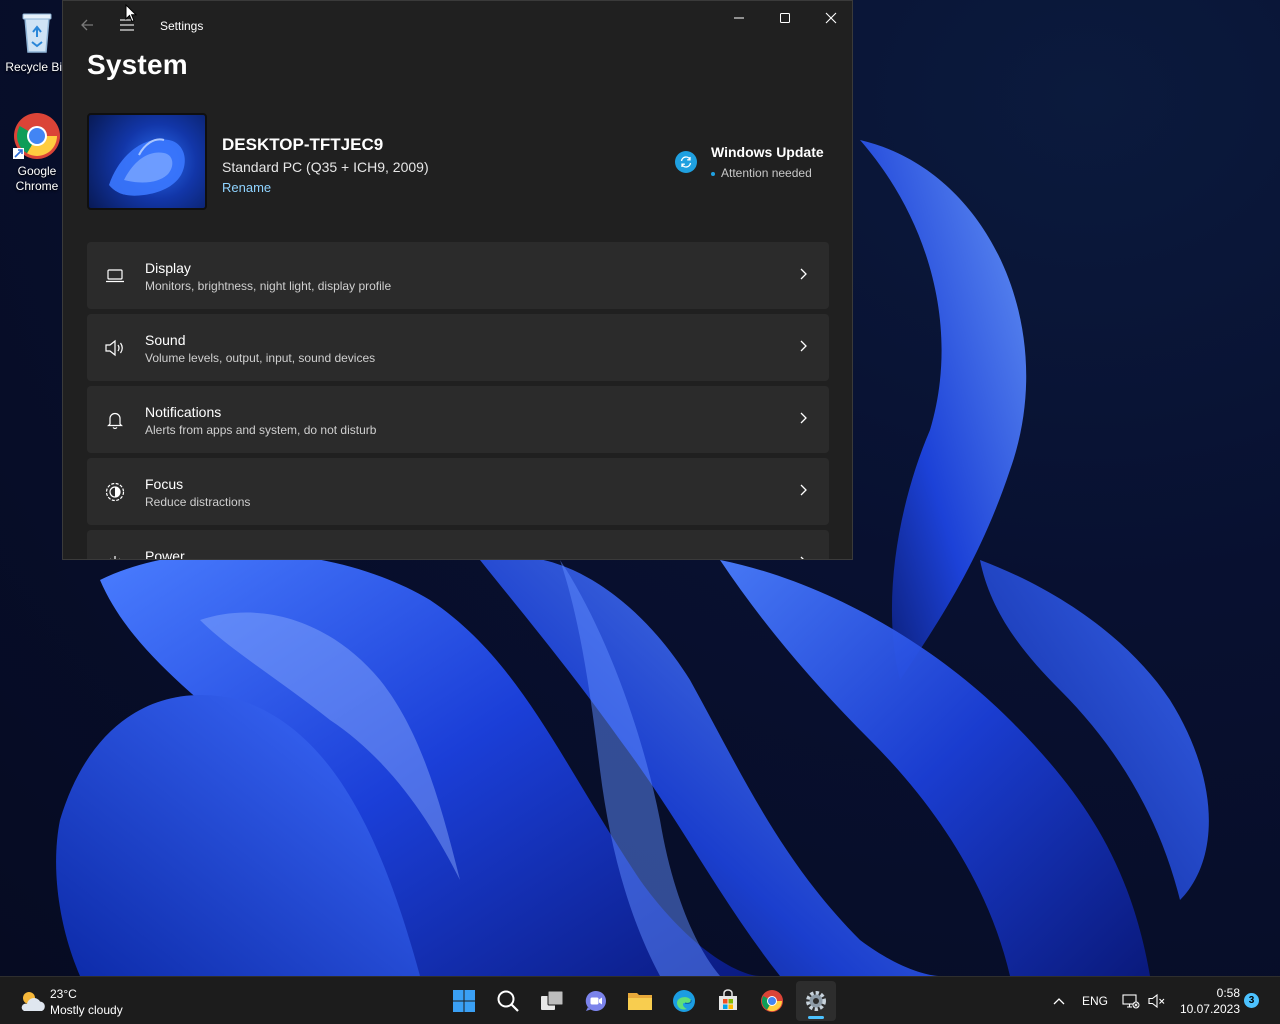 The height and width of the screenshot is (1024, 1280). I want to click on speaker-icon, so click(115, 348).